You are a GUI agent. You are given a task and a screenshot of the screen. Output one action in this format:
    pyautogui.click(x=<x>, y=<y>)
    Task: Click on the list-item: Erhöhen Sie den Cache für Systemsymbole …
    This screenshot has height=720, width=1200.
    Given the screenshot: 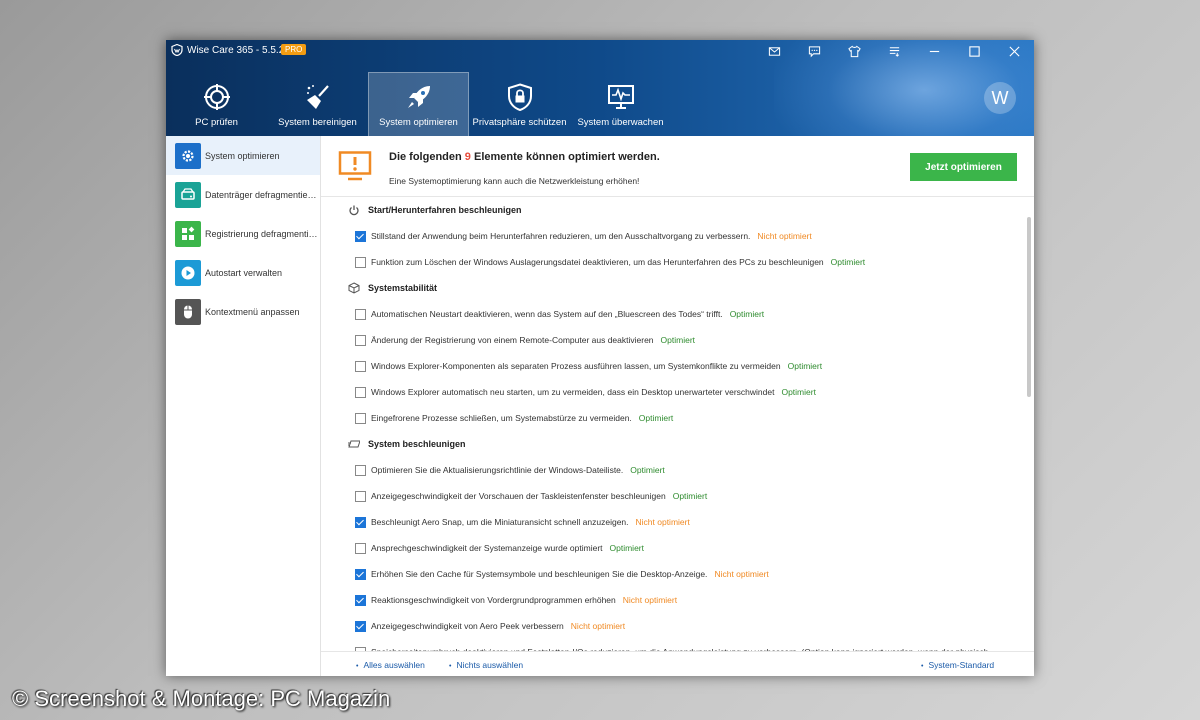 What is the action you would take?
    pyautogui.click(x=672, y=574)
    